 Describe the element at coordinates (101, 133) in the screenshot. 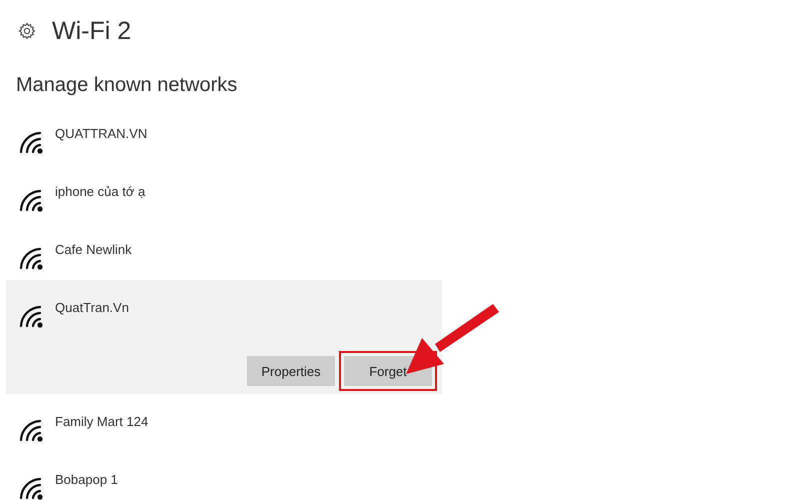

I see `network-name: QUATTRAN.VN` at that location.